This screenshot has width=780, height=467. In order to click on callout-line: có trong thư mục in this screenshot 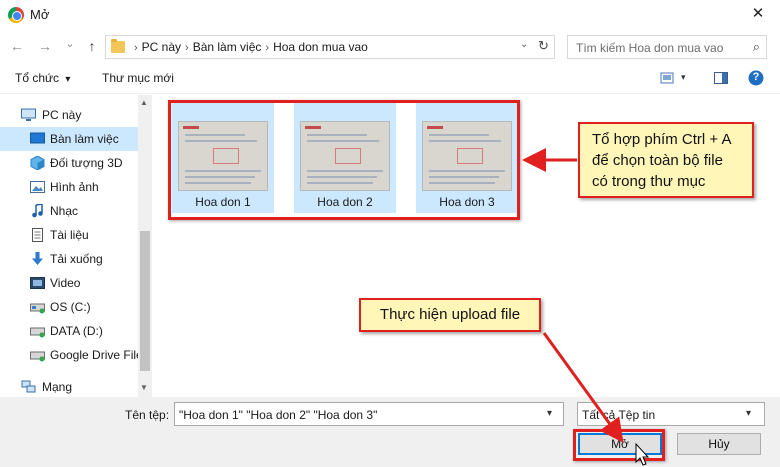, I will do `click(649, 181)`.